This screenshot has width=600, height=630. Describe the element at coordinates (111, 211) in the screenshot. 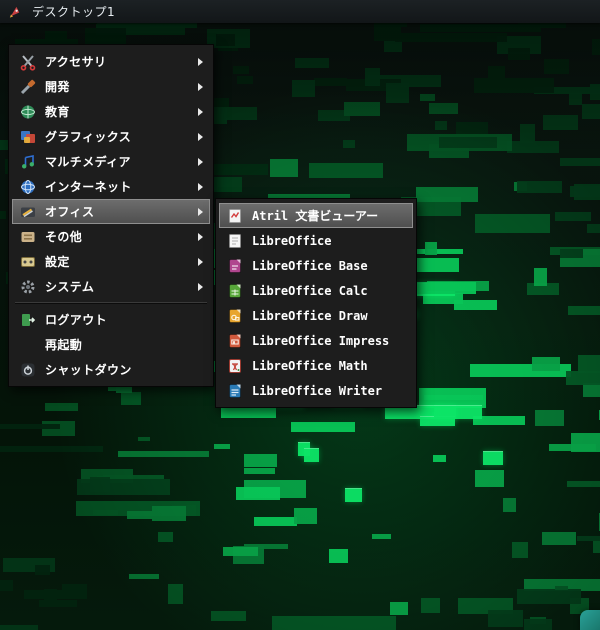

I see `menu-item-office: オフィス` at that location.